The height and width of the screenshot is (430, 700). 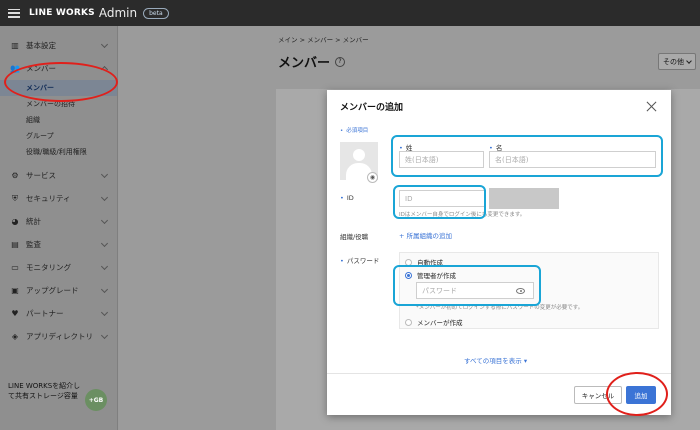 I want to click on sidebar-item-security: ⛨ セキュリティ, so click(x=58, y=198).